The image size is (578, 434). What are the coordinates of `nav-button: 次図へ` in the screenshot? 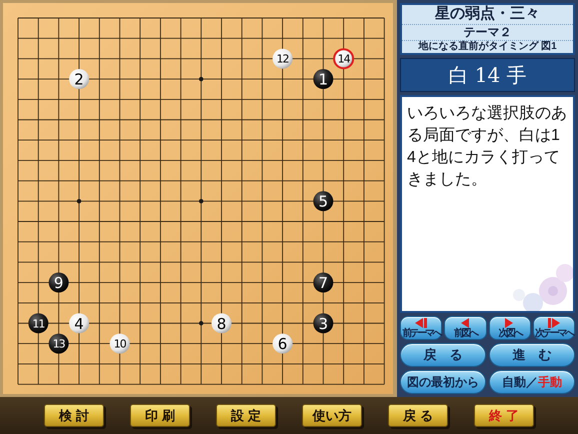 It's located at (509, 328).